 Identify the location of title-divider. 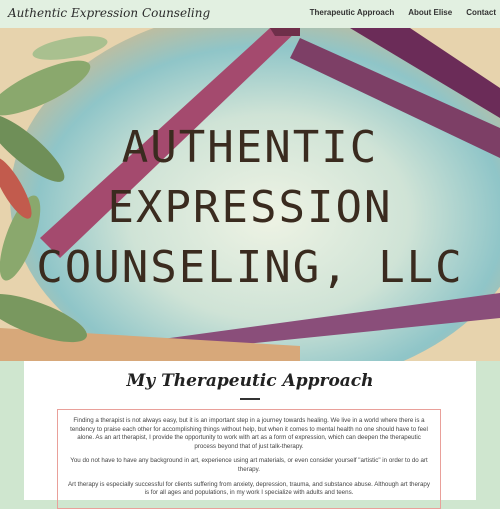
(250, 399).